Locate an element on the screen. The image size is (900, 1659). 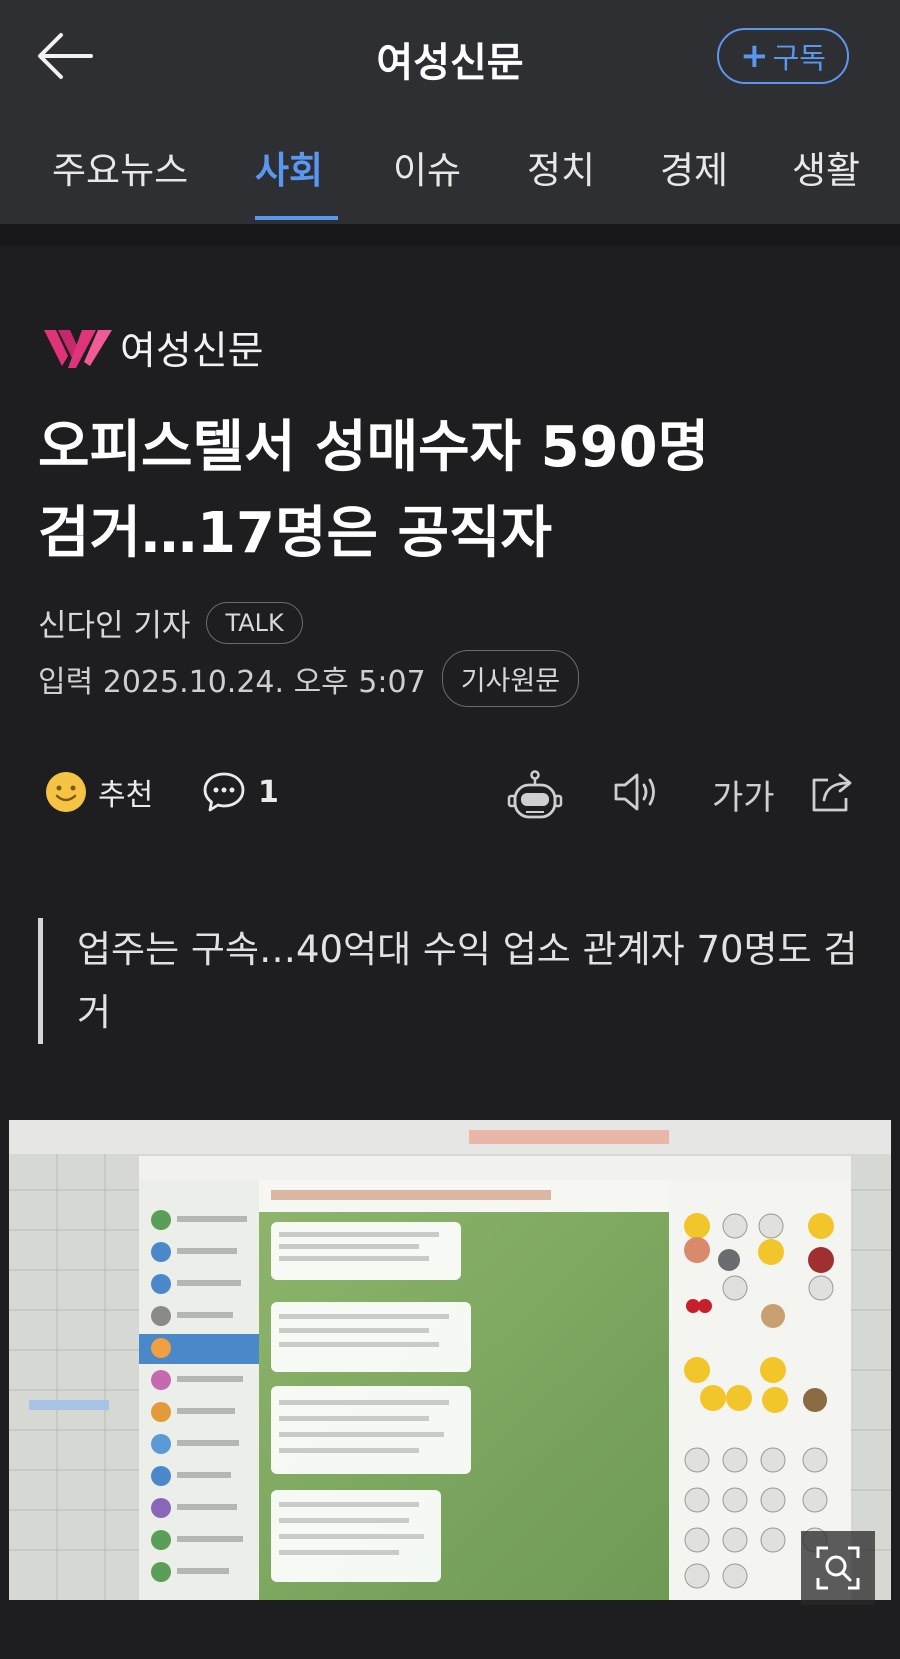
read-aloud-button is located at coordinates (637, 792).